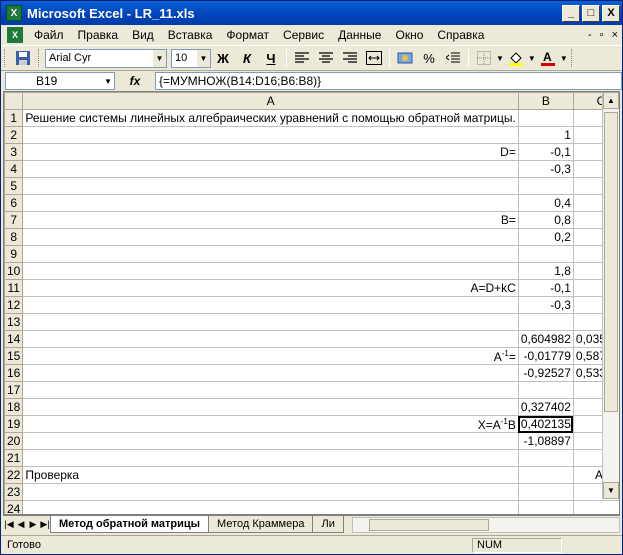  What do you see at coordinates (545, 305) in the screenshot?
I see `cell-B12: -0,3` at bounding box center [545, 305].